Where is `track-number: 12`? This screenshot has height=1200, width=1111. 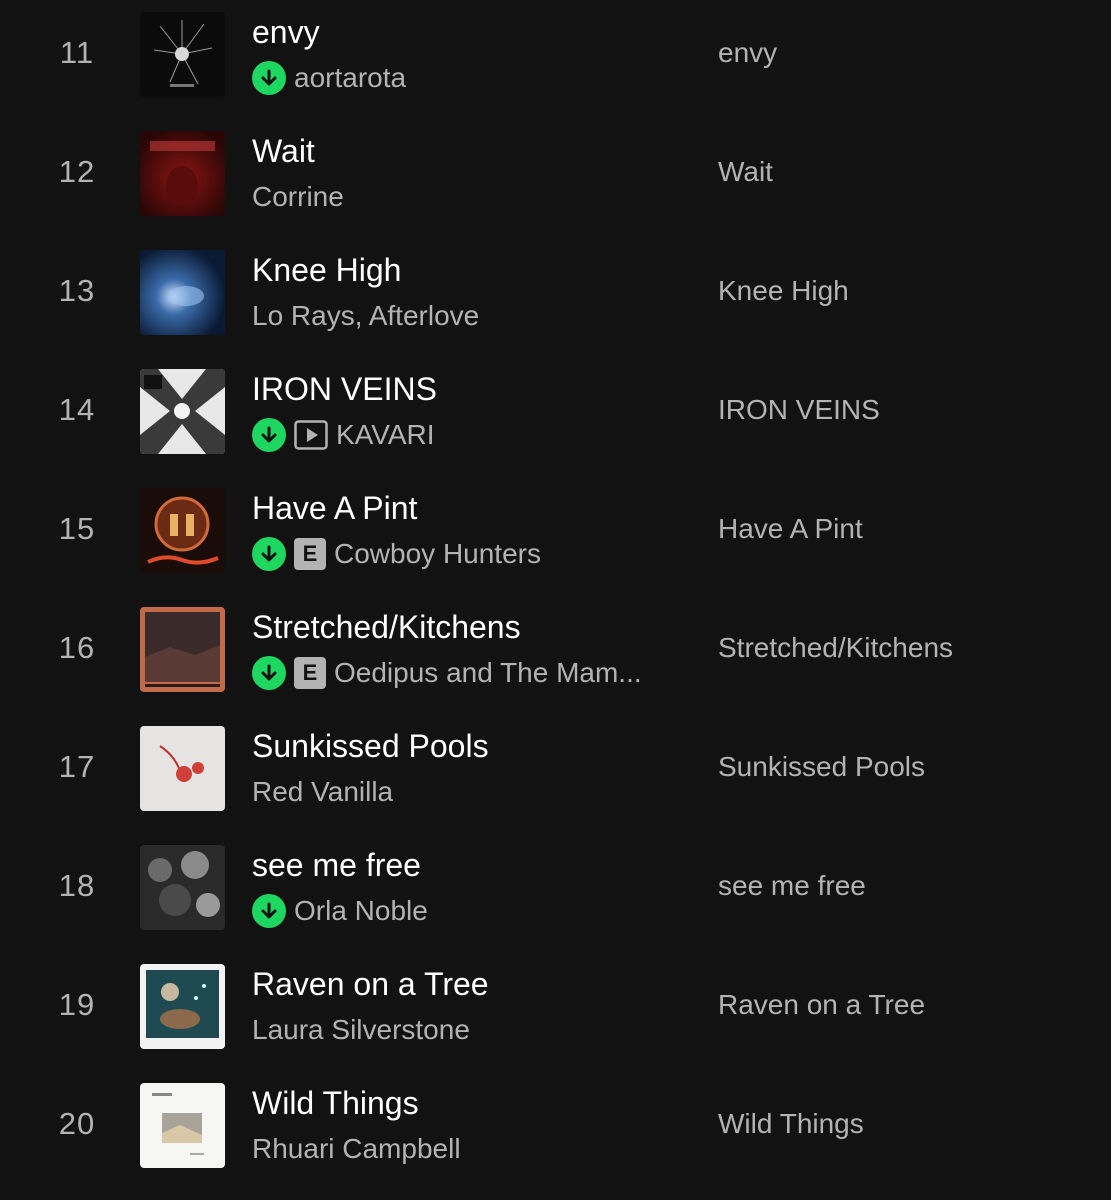 track-number: 12 is located at coordinates (77, 171).